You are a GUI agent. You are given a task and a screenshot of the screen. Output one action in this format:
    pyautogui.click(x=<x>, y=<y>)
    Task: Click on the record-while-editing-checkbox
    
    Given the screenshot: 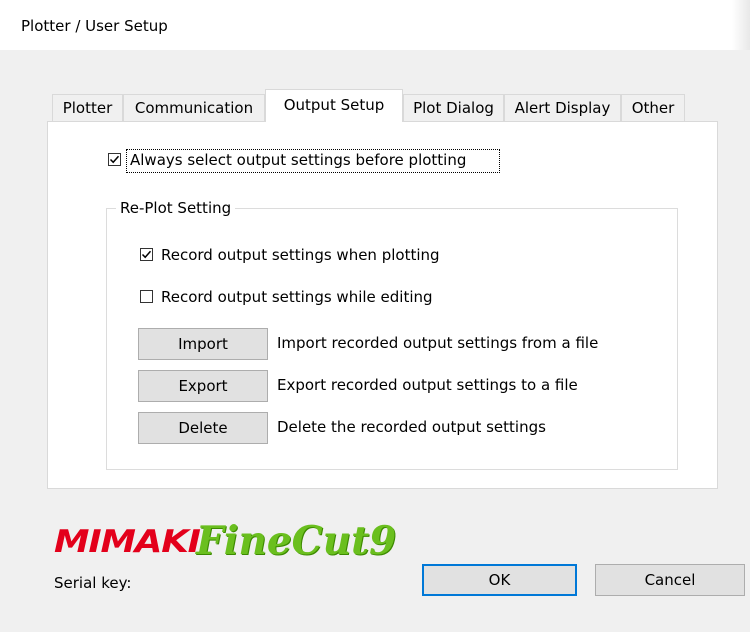 What is the action you would take?
    pyautogui.click(x=146, y=296)
    